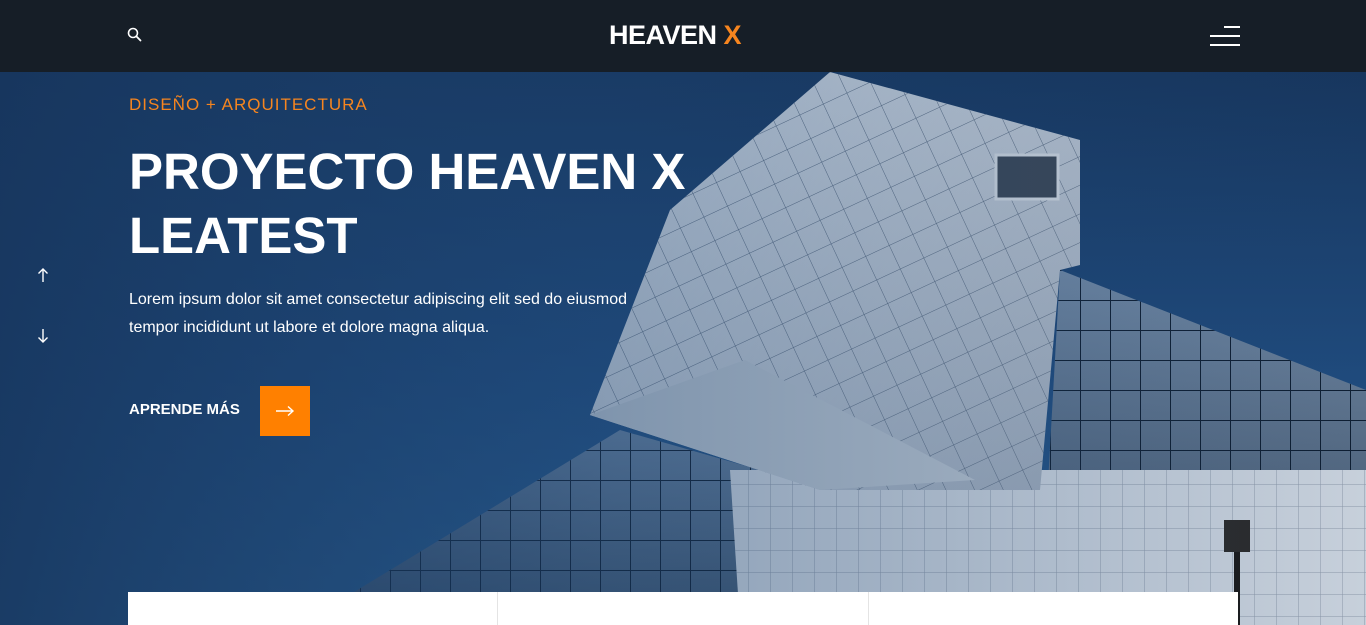 The height and width of the screenshot is (625, 1366). What do you see at coordinates (1223, 36) in the screenshot?
I see `menu-icon` at bounding box center [1223, 36].